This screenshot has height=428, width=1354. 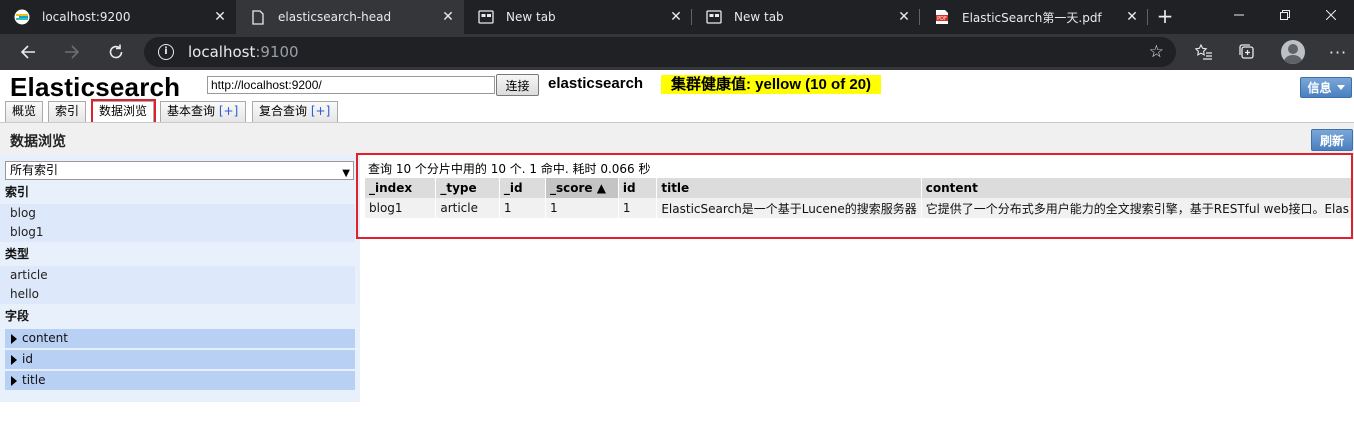 What do you see at coordinates (1239, 15) in the screenshot?
I see `minimize-icon` at bounding box center [1239, 15].